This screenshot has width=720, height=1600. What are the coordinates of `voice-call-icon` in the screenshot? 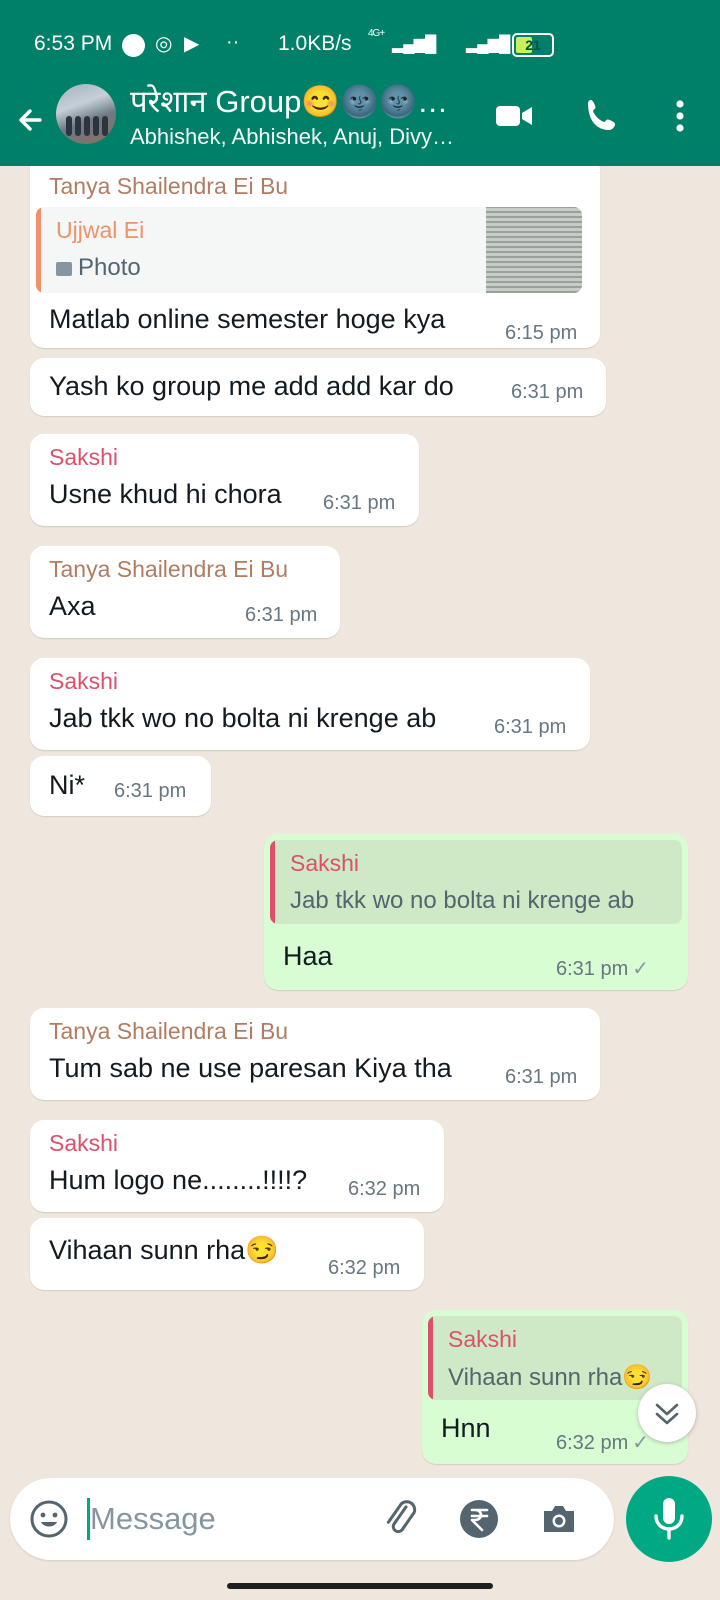 It's located at (602, 116).